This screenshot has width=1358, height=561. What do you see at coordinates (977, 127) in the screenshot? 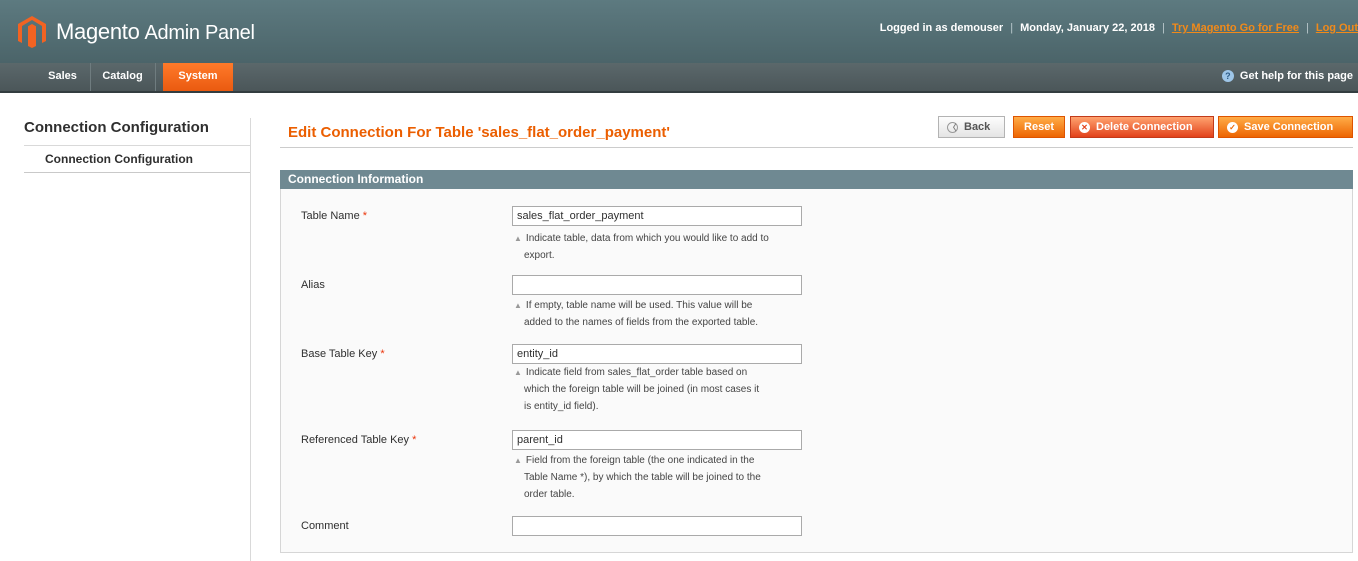
I see `back-button-label: Back` at bounding box center [977, 127].